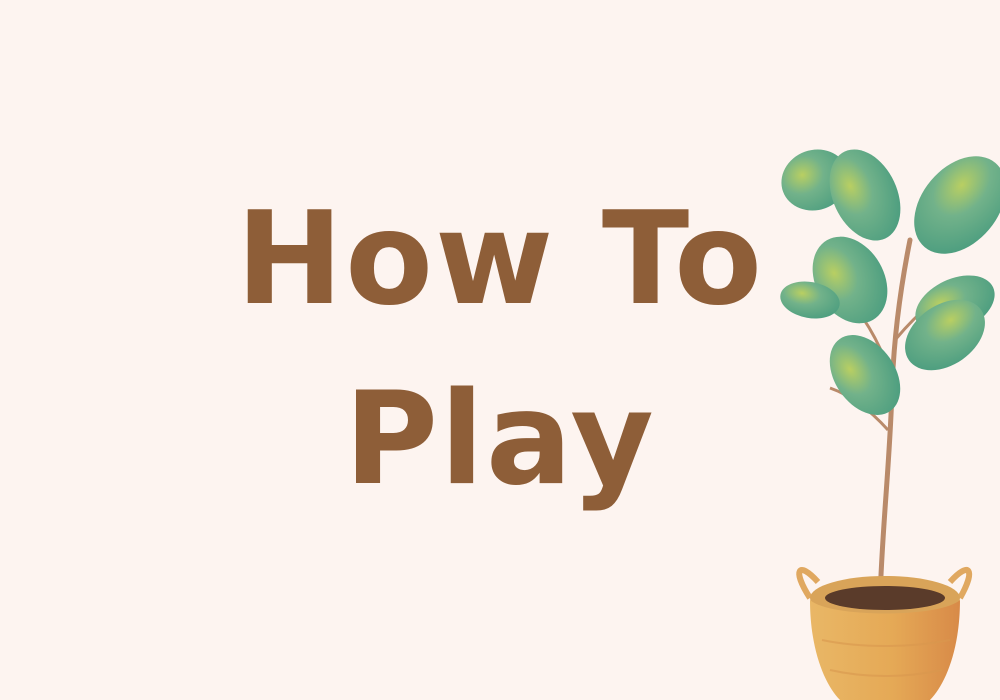 This screenshot has height=700, width=1000. What do you see at coordinates (885, 650) in the screenshot?
I see `pot-body` at bounding box center [885, 650].